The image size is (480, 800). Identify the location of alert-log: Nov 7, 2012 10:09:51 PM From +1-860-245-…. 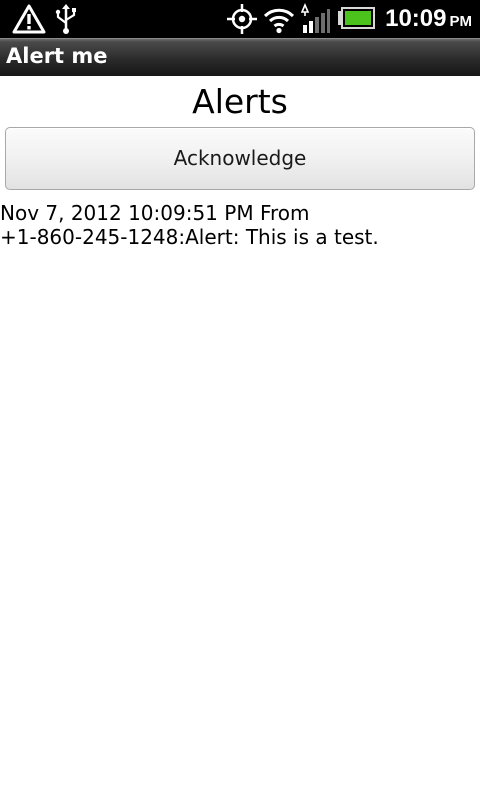
(240, 225).